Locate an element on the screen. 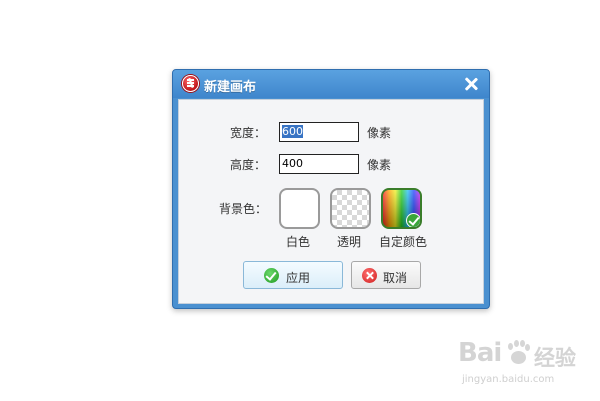 This screenshot has width=600, height=401. check-circle-icon is located at coordinates (271, 275).